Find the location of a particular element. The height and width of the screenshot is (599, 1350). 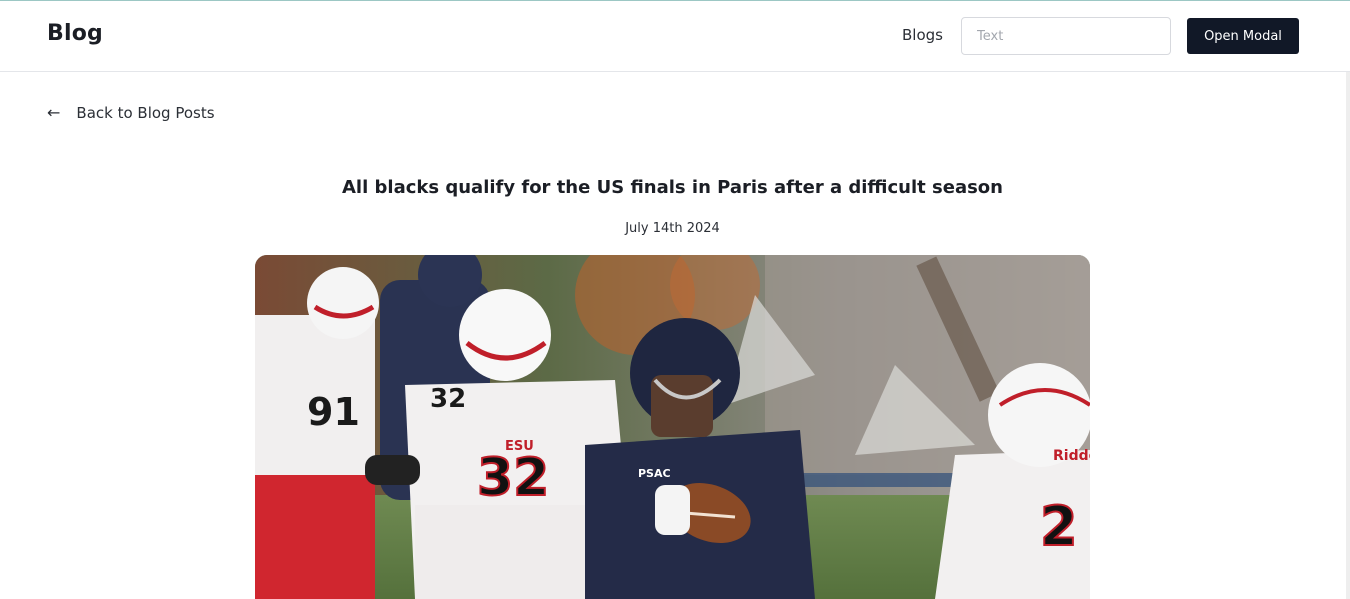

nav-link-blogs: Blogs is located at coordinates (922, 35).